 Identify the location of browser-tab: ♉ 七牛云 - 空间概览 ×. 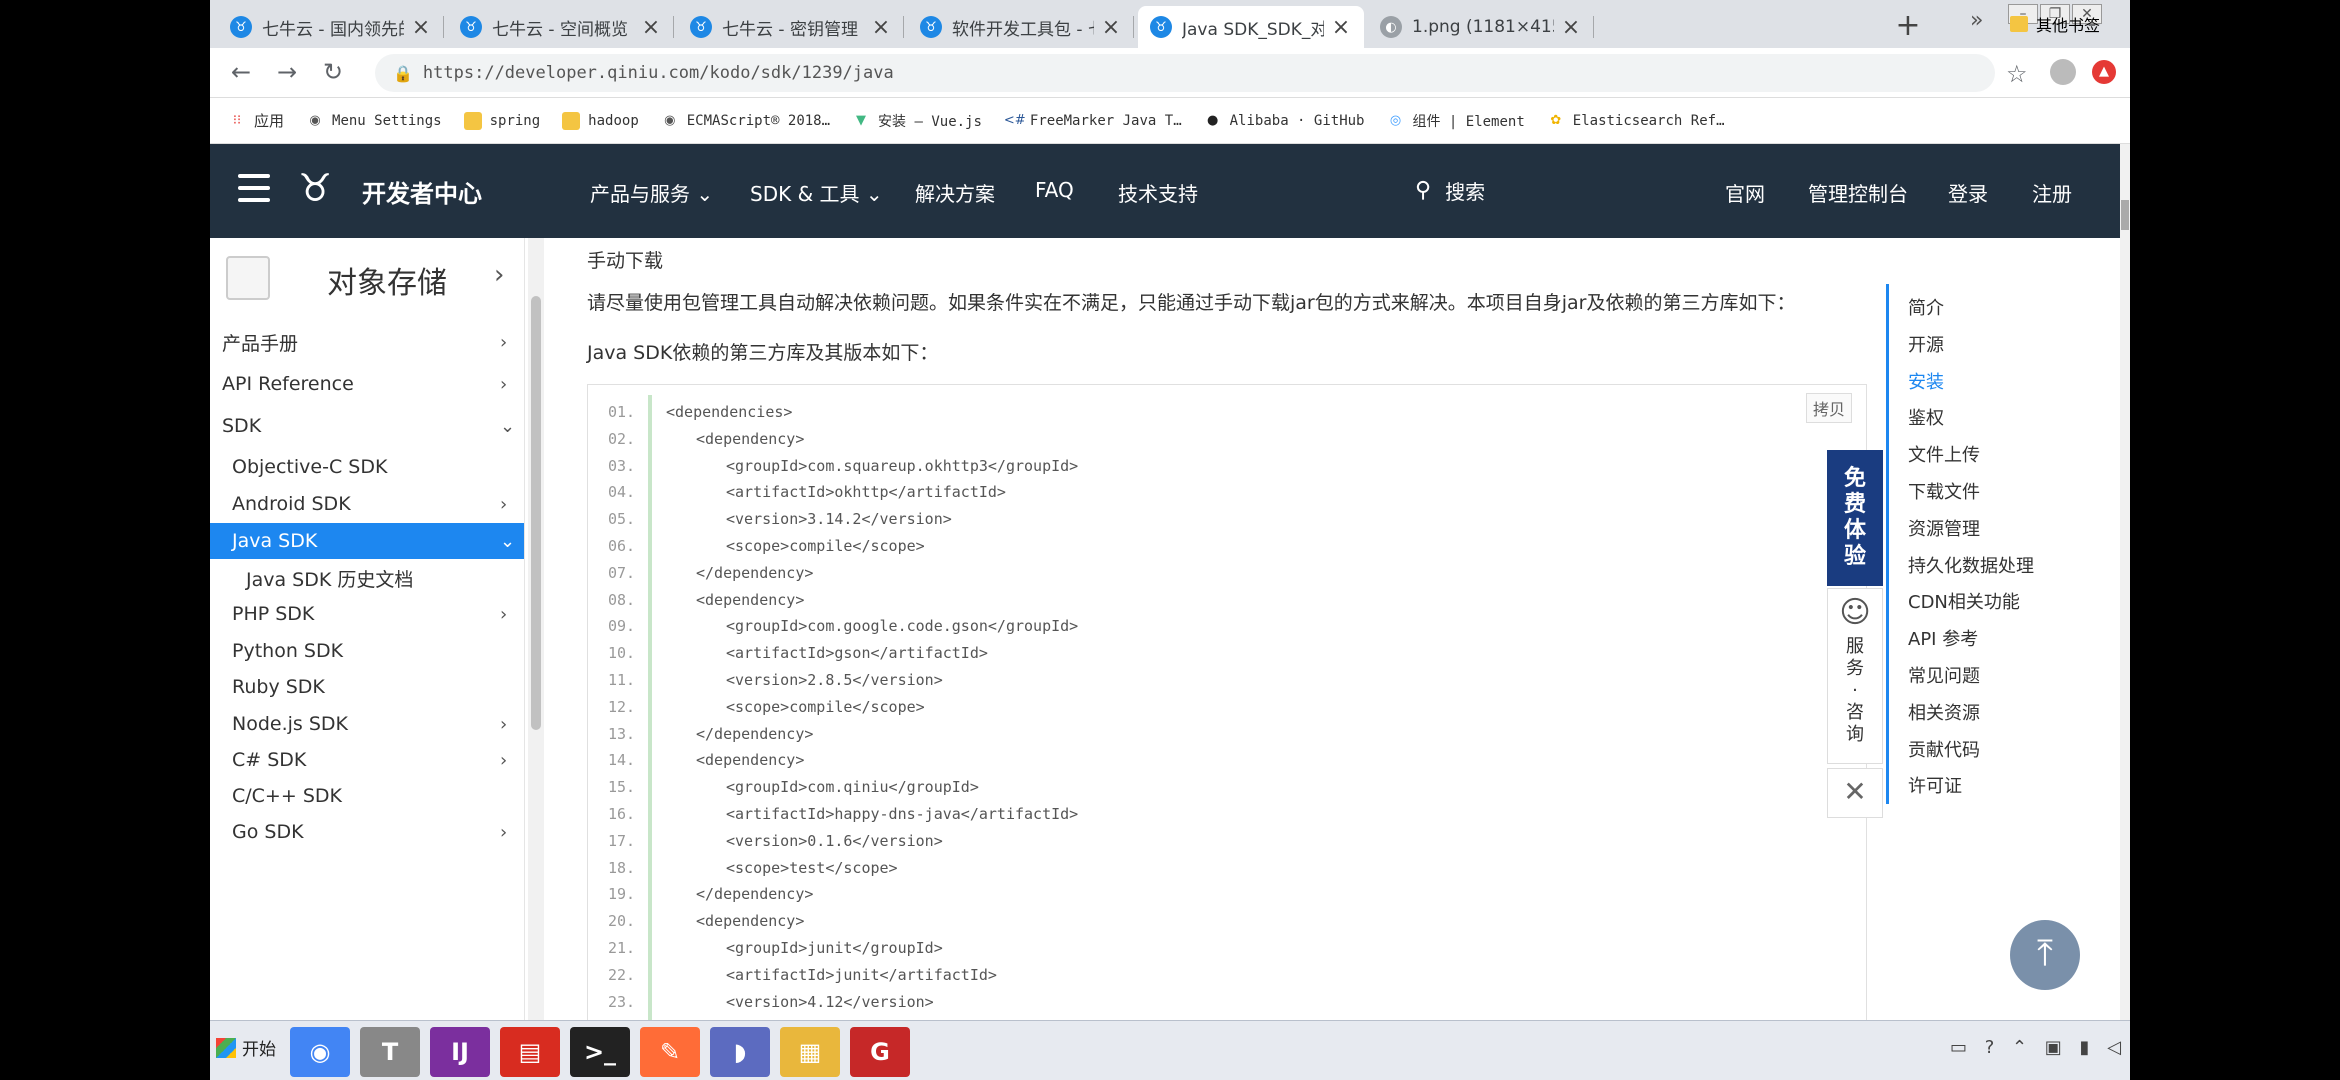
(561, 27).